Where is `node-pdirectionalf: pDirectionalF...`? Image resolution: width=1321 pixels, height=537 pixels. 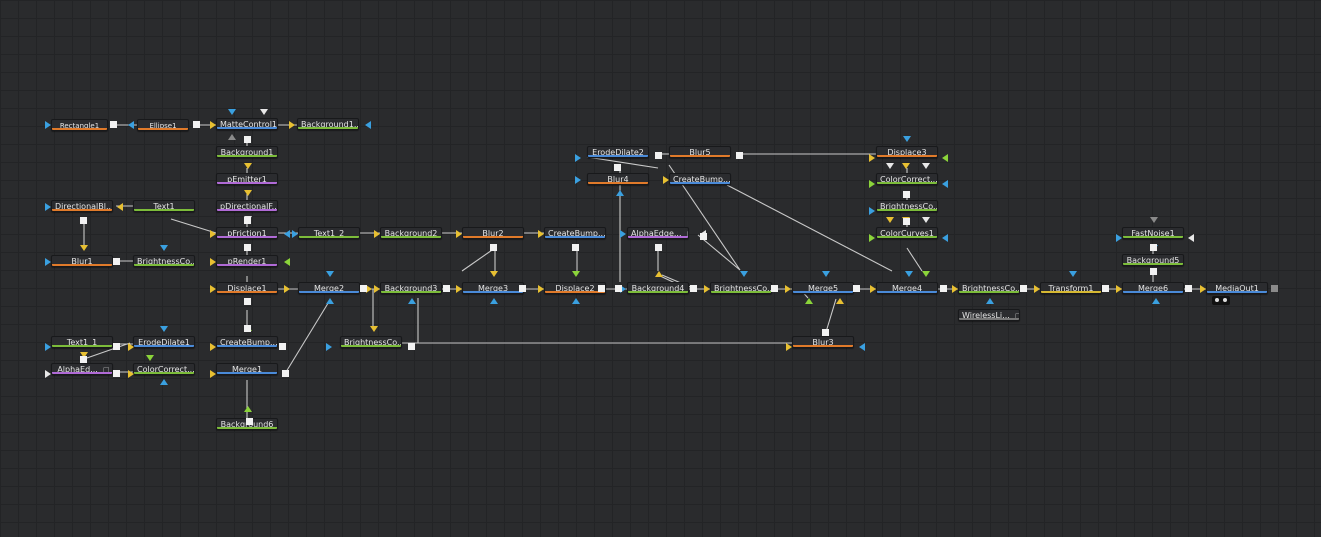 node-pdirectionalf: pDirectionalF... is located at coordinates (247, 206).